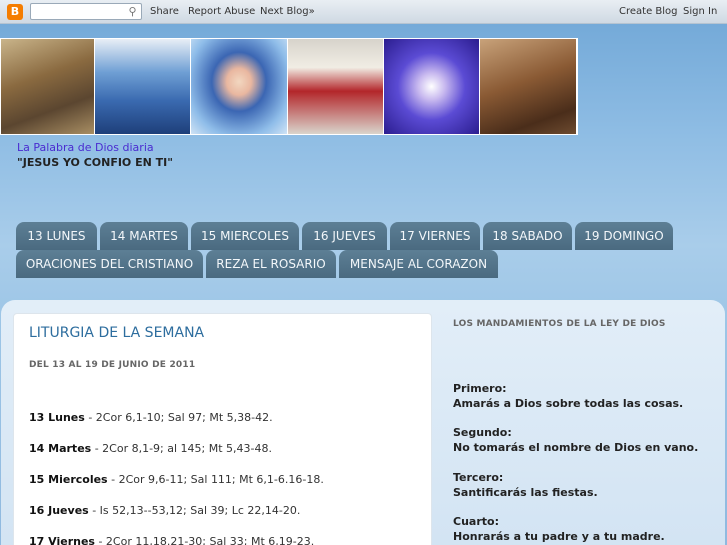  What do you see at coordinates (59, 510) in the screenshot?
I see `reading-day: 16 Jueves` at bounding box center [59, 510].